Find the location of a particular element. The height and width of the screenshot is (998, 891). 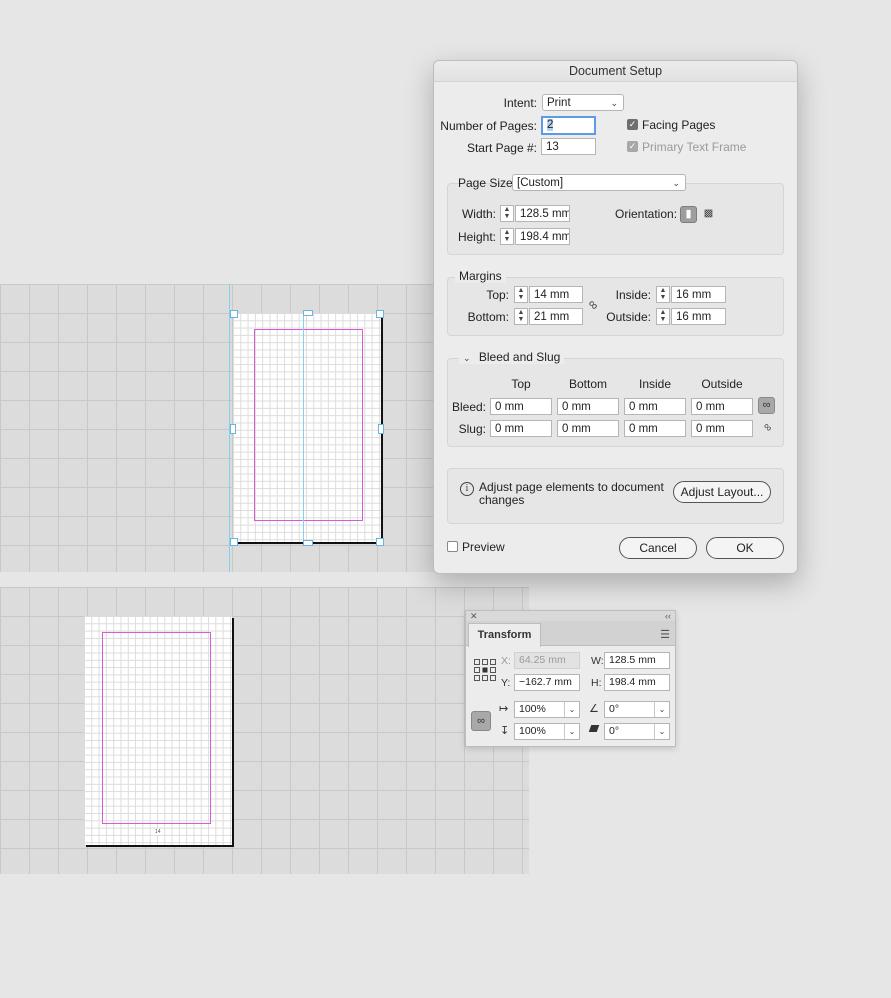

page-size-label: Page Size: is located at coordinates (487, 183).